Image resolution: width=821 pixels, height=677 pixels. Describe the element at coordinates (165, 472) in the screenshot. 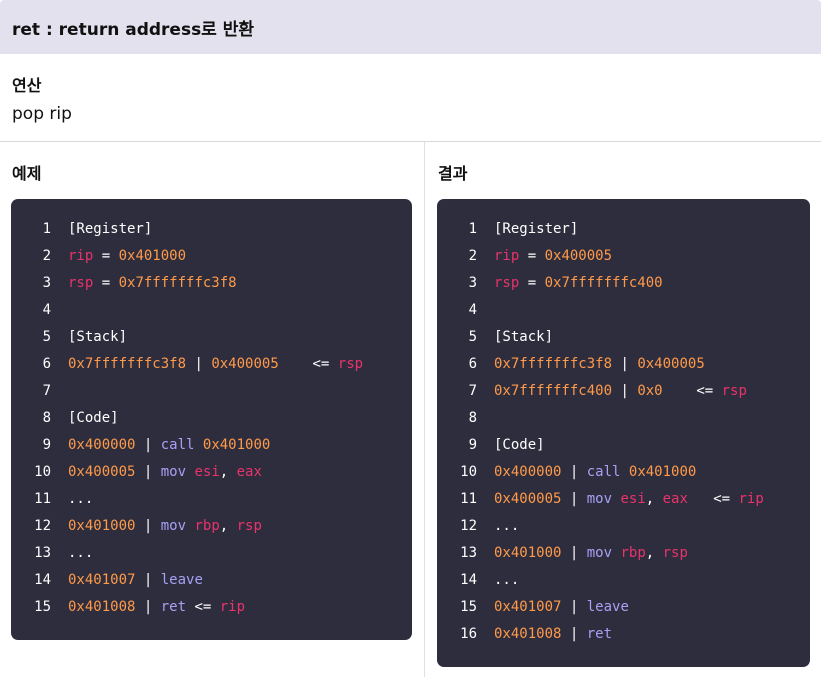

I see `code-text: 0x400005 | mov esi, eax` at that location.